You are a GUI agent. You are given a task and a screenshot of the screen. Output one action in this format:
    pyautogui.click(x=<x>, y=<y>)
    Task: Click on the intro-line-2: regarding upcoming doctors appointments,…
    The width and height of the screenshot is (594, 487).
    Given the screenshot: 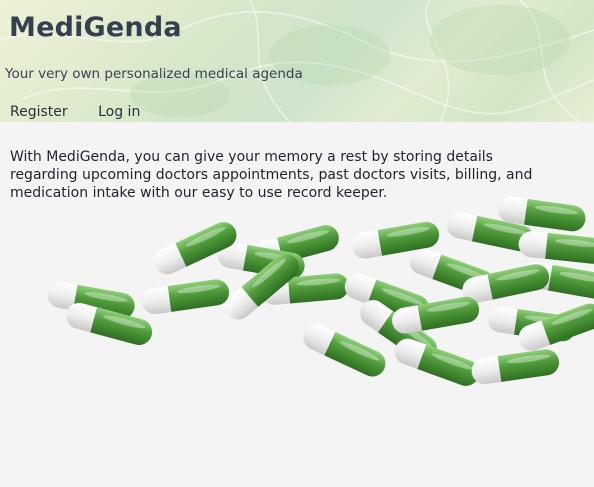 What is the action you would take?
    pyautogui.click(x=271, y=175)
    